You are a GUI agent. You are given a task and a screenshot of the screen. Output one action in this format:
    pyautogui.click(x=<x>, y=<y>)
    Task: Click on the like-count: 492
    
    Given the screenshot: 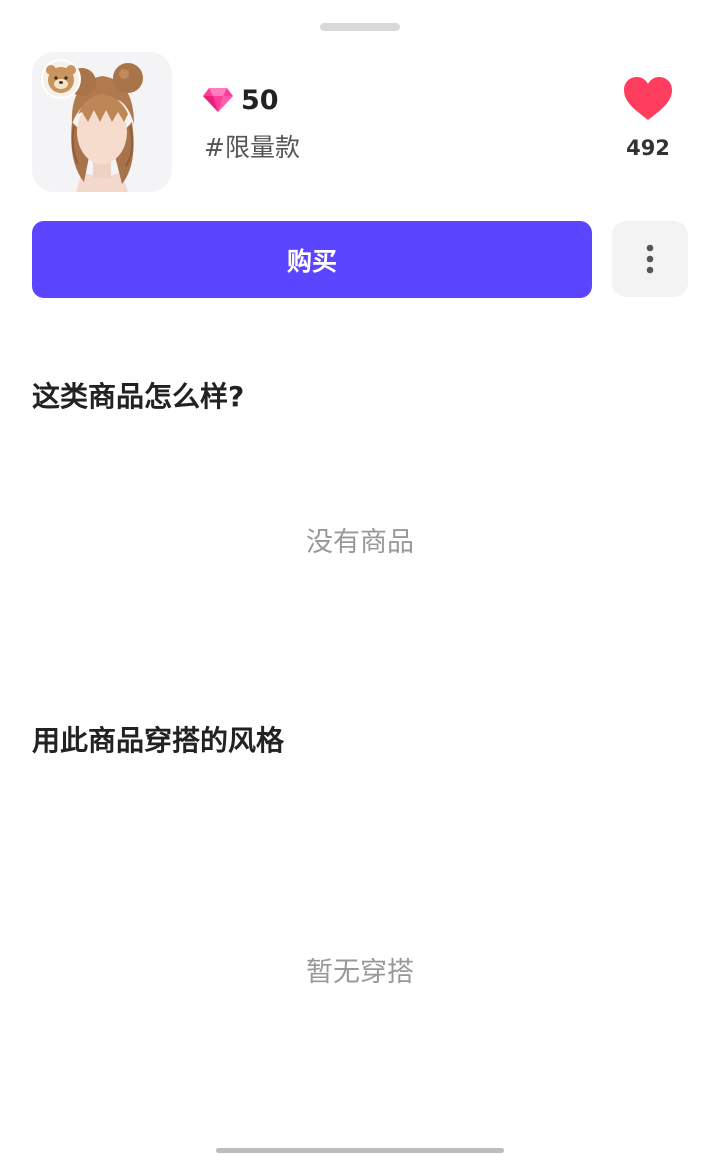 What is the action you would take?
    pyautogui.click(x=648, y=148)
    